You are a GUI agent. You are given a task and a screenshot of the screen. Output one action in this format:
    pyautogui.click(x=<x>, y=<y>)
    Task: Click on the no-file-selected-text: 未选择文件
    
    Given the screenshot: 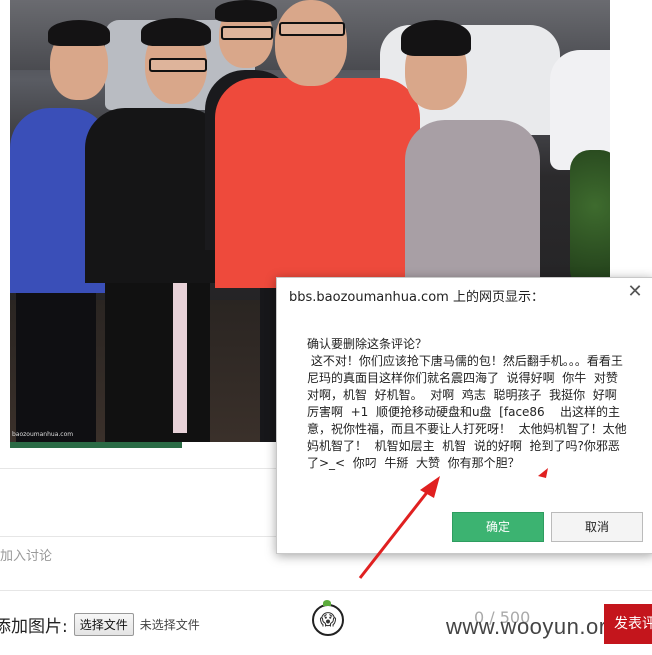 What is the action you would take?
    pyautogui.click(x=169, y=624)
    